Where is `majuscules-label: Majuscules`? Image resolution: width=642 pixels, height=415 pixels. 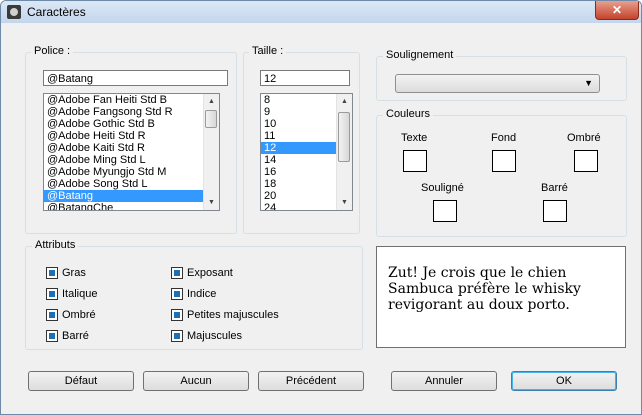
majuscules-label: Majuscules is located at coordinates (215, 336).